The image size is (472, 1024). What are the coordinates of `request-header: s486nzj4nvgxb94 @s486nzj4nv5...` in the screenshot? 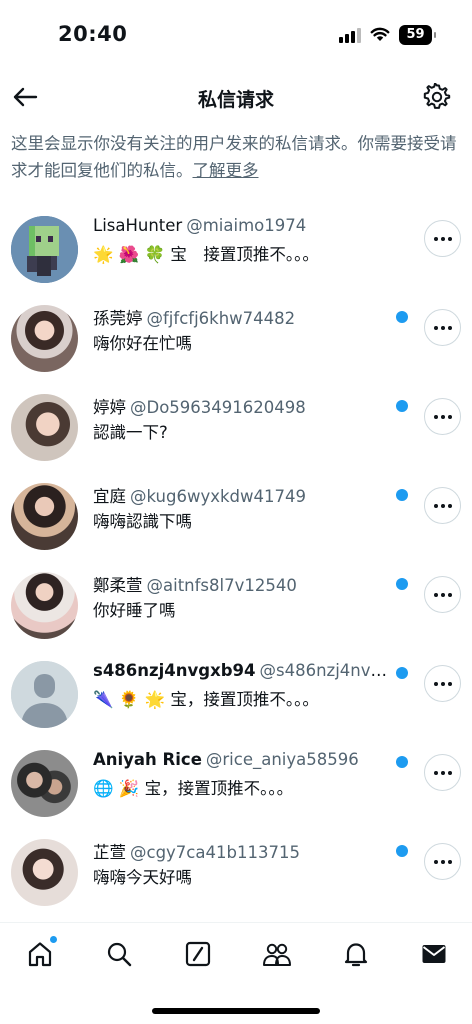 It's located at (240, 670).